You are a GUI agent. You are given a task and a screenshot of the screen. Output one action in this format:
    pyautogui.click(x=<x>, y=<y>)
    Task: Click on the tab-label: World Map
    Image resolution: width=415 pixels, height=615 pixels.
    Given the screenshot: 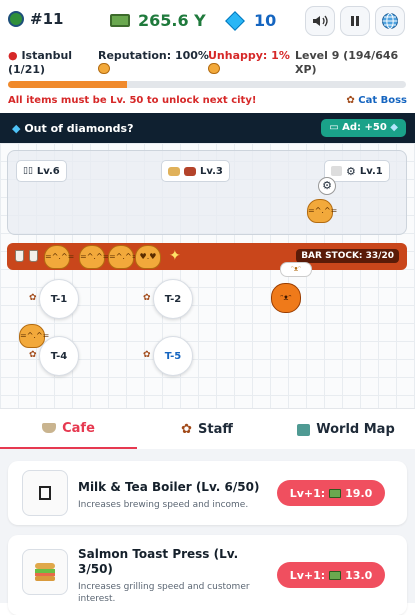 What is the action you would take?
    pyautogui.click(x=355, y=429)
    